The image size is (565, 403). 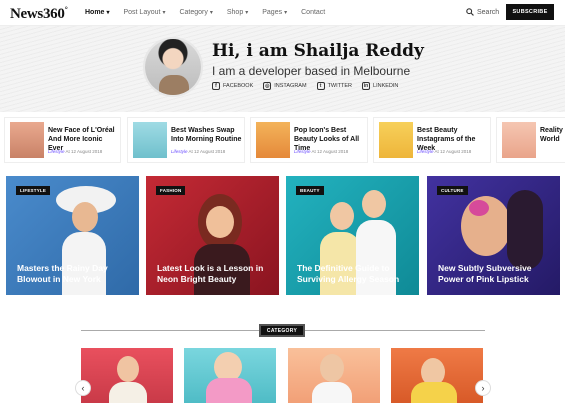 I want to click on section-title: CATEGORY, so click(x=282, y=330).